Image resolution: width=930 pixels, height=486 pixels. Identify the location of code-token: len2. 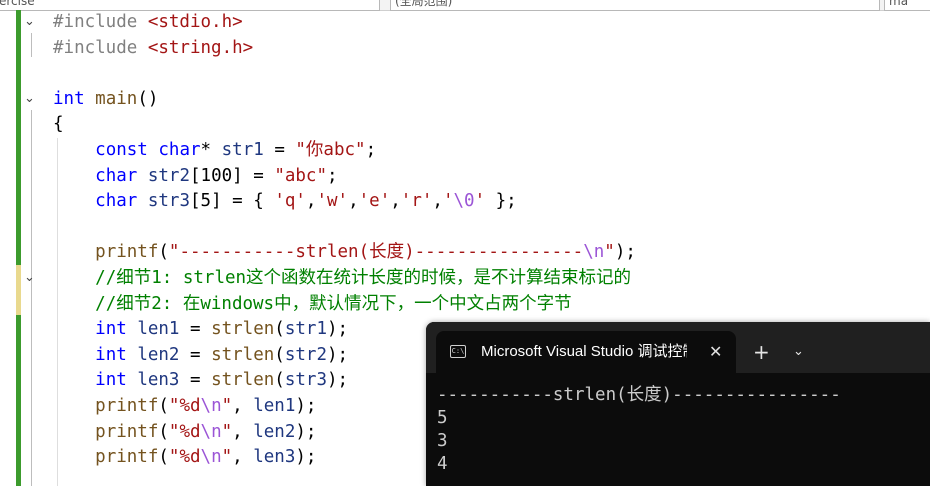
(158, 354).